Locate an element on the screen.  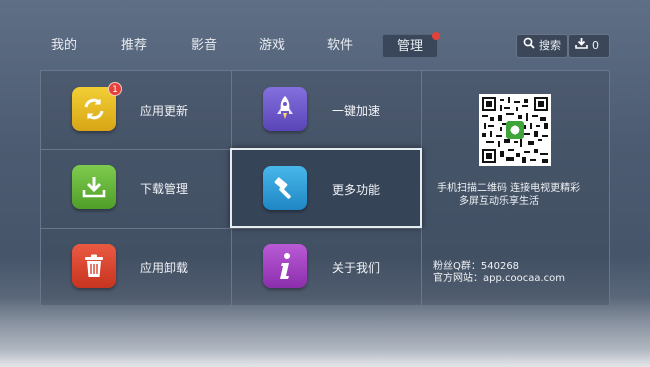
tab-manage-label: 管理 is located at coordinates (409, 46).